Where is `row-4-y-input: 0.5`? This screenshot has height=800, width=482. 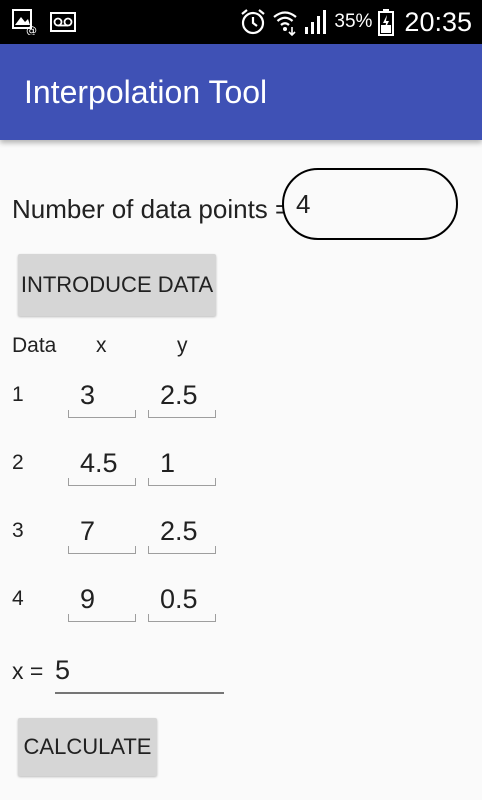 row-4-y-input: 0.5 is located at coordinates (182, 599).